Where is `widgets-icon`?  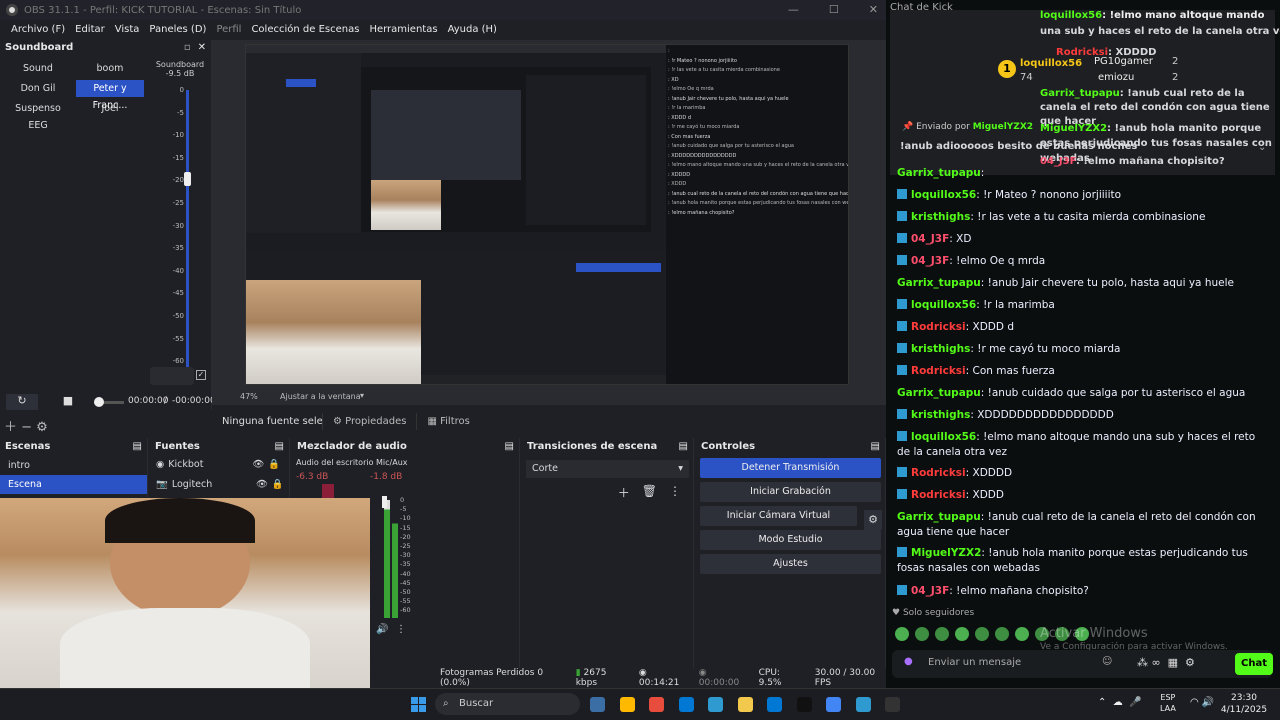
widgets-icon is located at coordinates (597, 704).